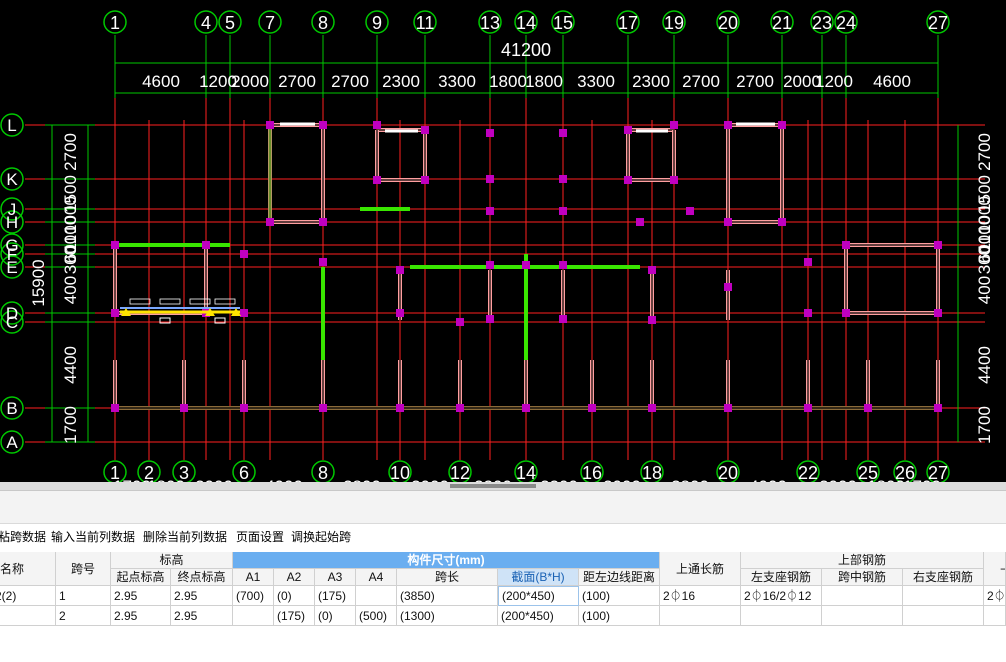 This screenshot has height=662, width=1006. What do you see at coordinates (619, 577) in the screenshot?
I see `col-header-edge-distance: 距左边线距离` at bounding box center [619, 577].